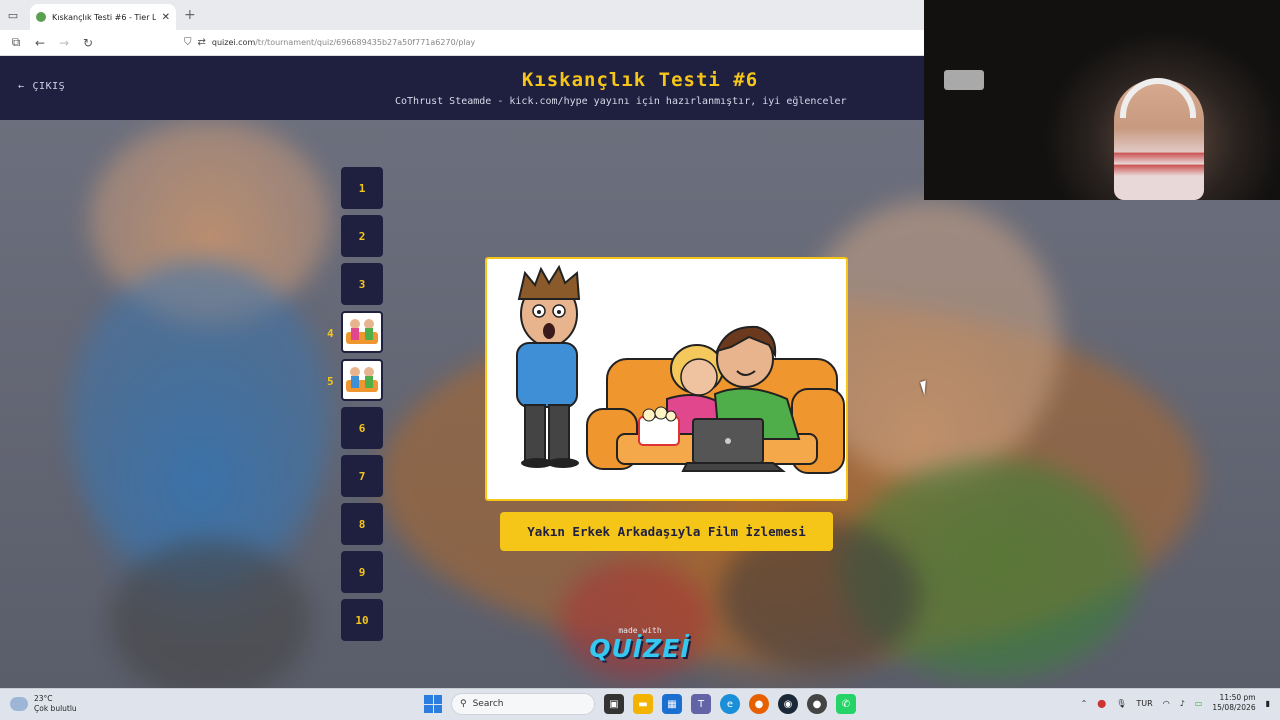  Describe the element at coordinates (1101, 703) in the screenshot. I see `security-icon: ⬤` at that location.